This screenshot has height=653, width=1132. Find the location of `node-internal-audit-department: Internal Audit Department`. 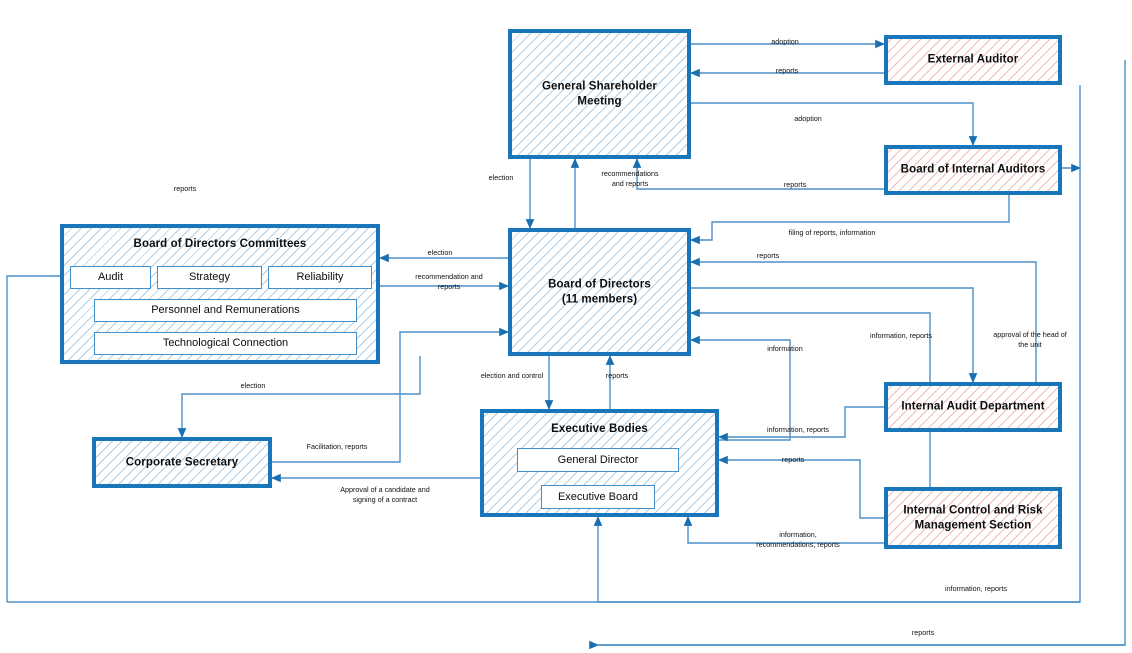

node-internal-audit-department: Internal Audit Department is located at coordinates (973, 407).